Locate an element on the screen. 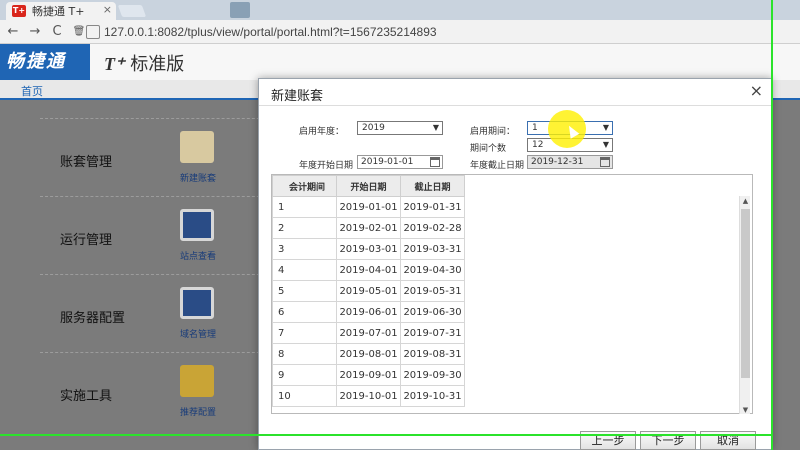 The width and height of the screenshot is (800, 450). start-date-cell: 2019-06-01 is located at coordinates (368, 312).